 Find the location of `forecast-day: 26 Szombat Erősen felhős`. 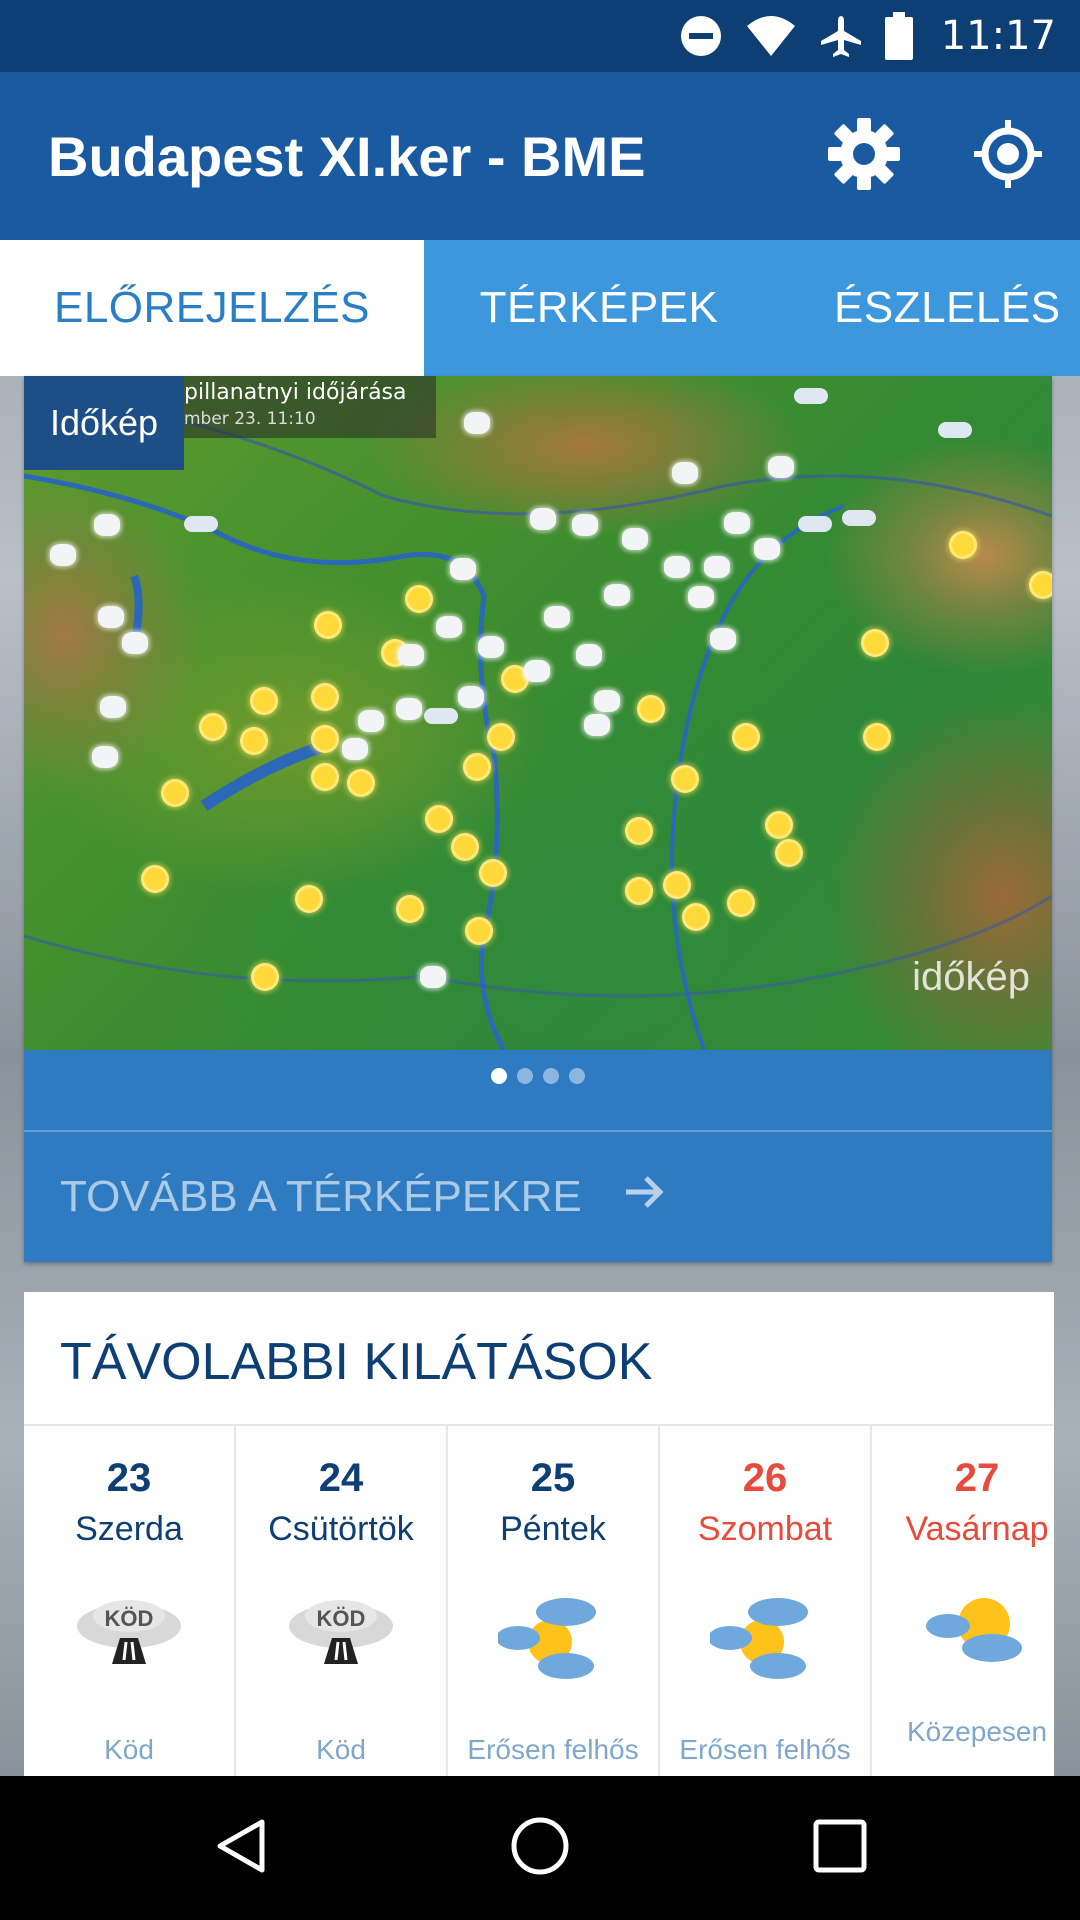

forecast-day: 26 Szombat Erősen felhős is located at coordinates (766, 1601).